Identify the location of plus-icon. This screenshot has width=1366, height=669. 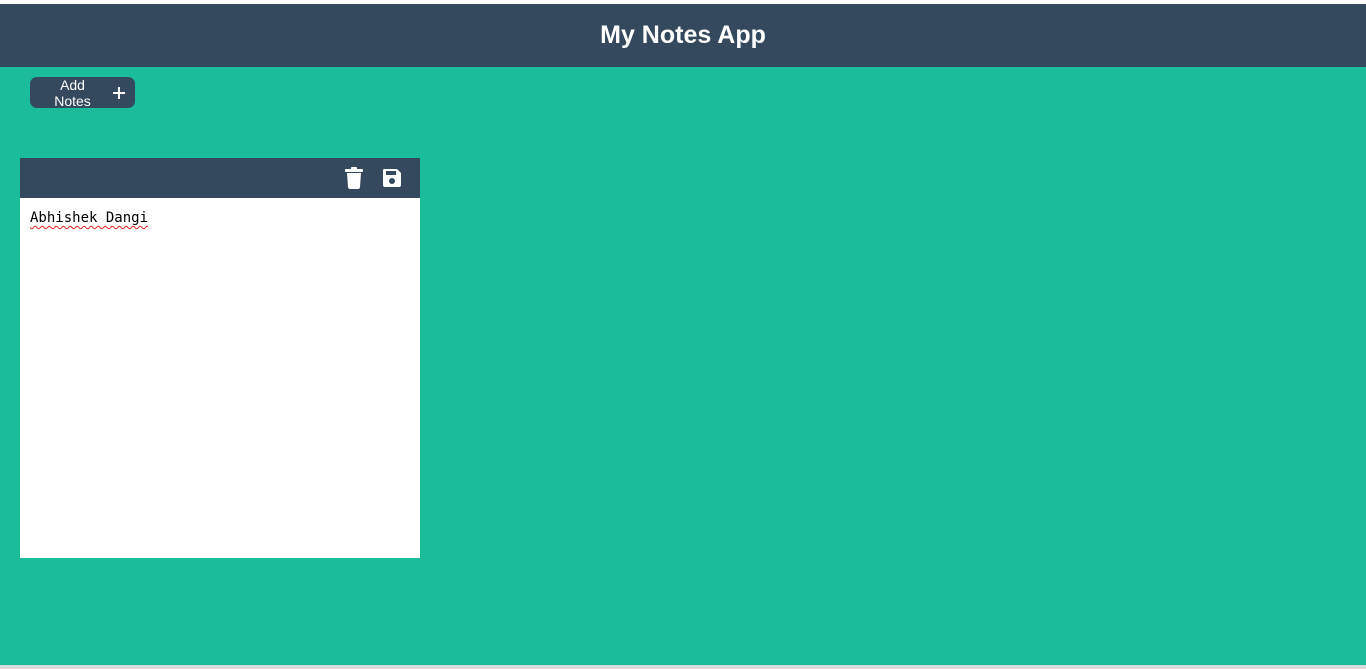
(119, 92).